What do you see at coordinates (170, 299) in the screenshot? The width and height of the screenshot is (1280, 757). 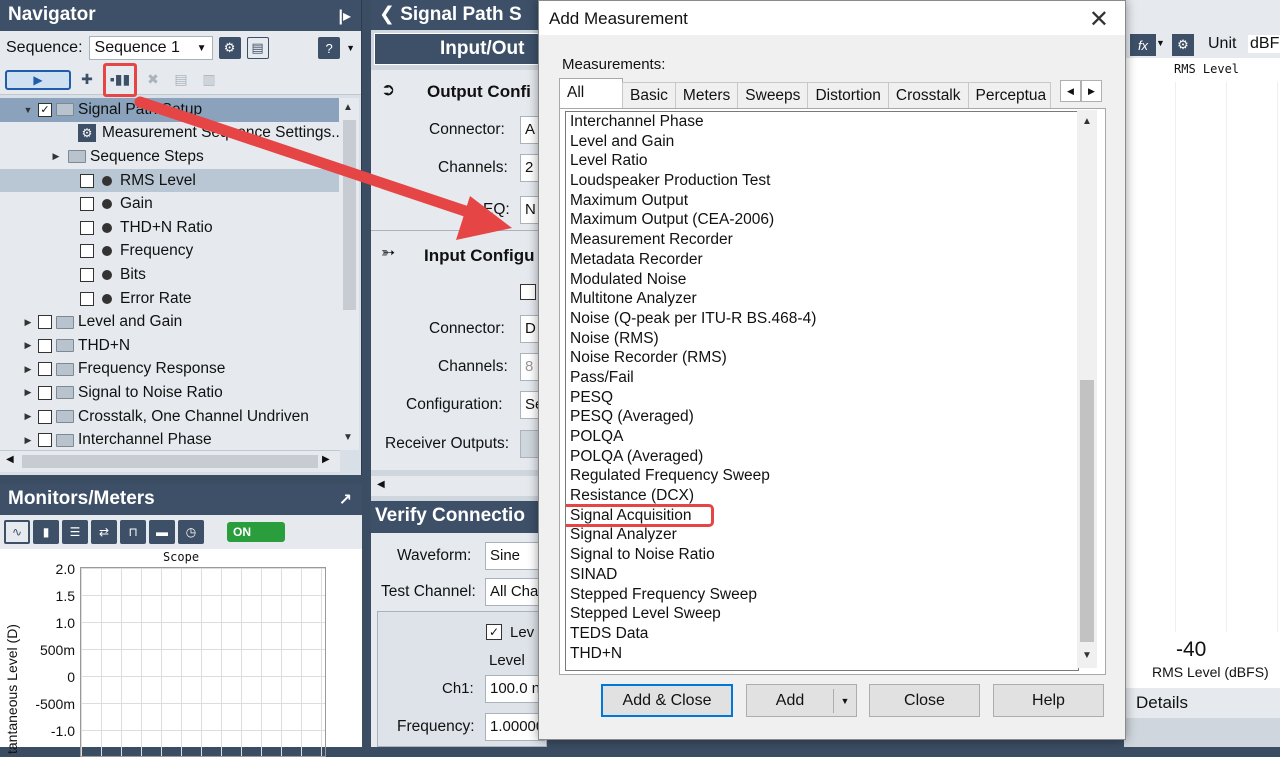 I see `tree-item: Error Rate` at bounding box center [170, 299].